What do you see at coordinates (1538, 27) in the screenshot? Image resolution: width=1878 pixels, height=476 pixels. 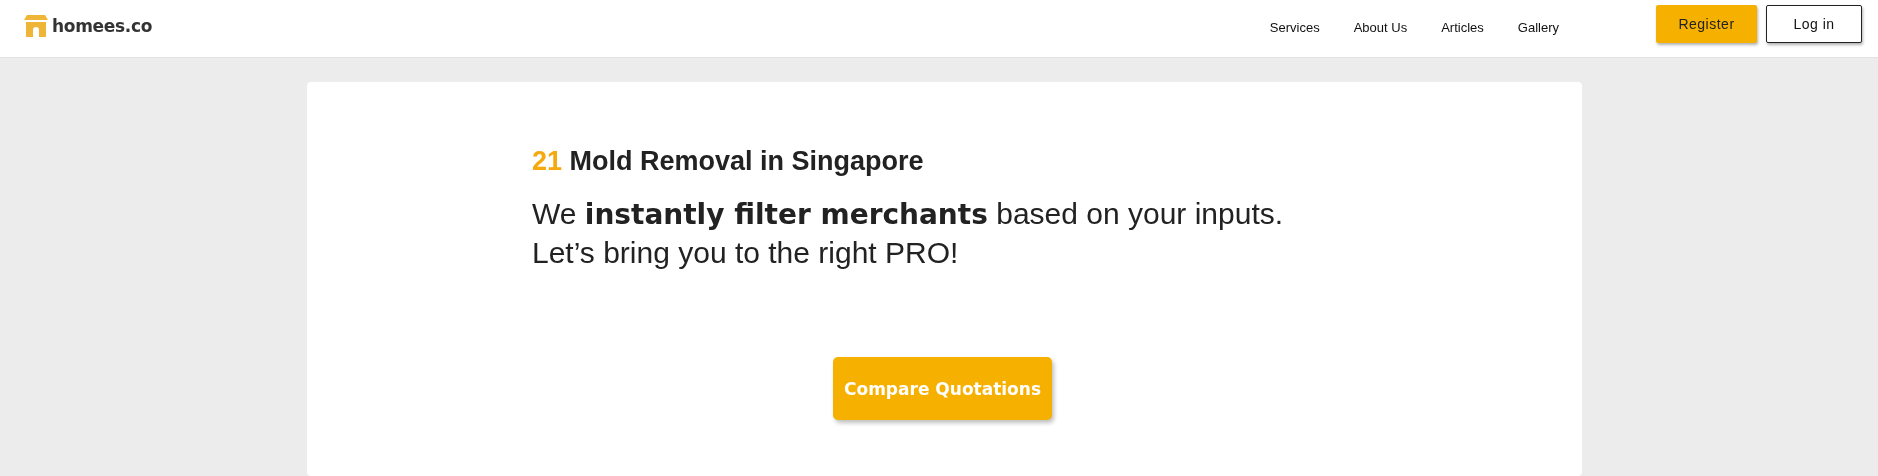 I see `nav-link: Gallery` at bounding box center [1538, 27].